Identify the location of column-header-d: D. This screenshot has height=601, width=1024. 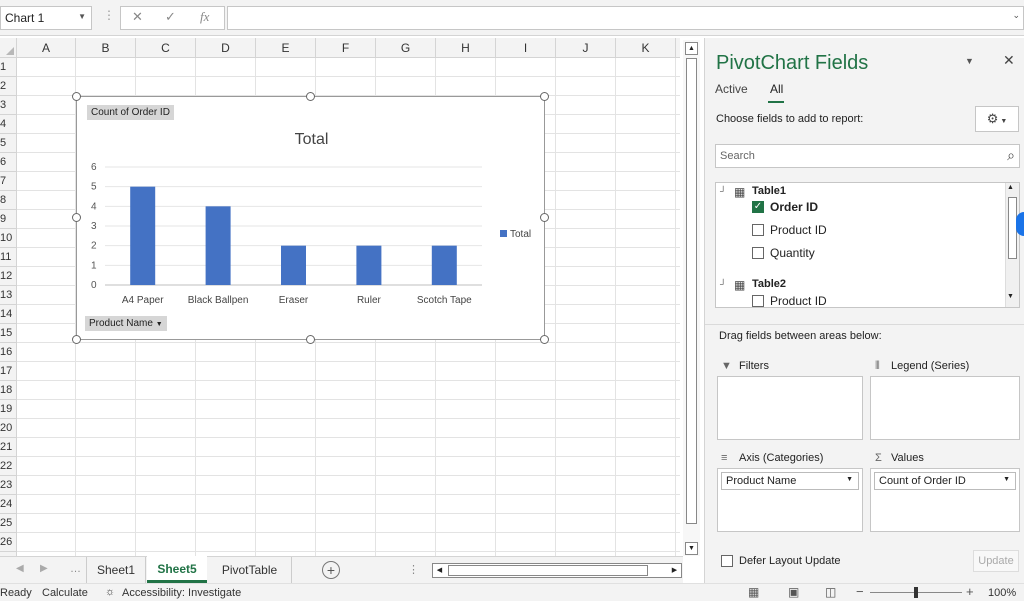
(226, 48).